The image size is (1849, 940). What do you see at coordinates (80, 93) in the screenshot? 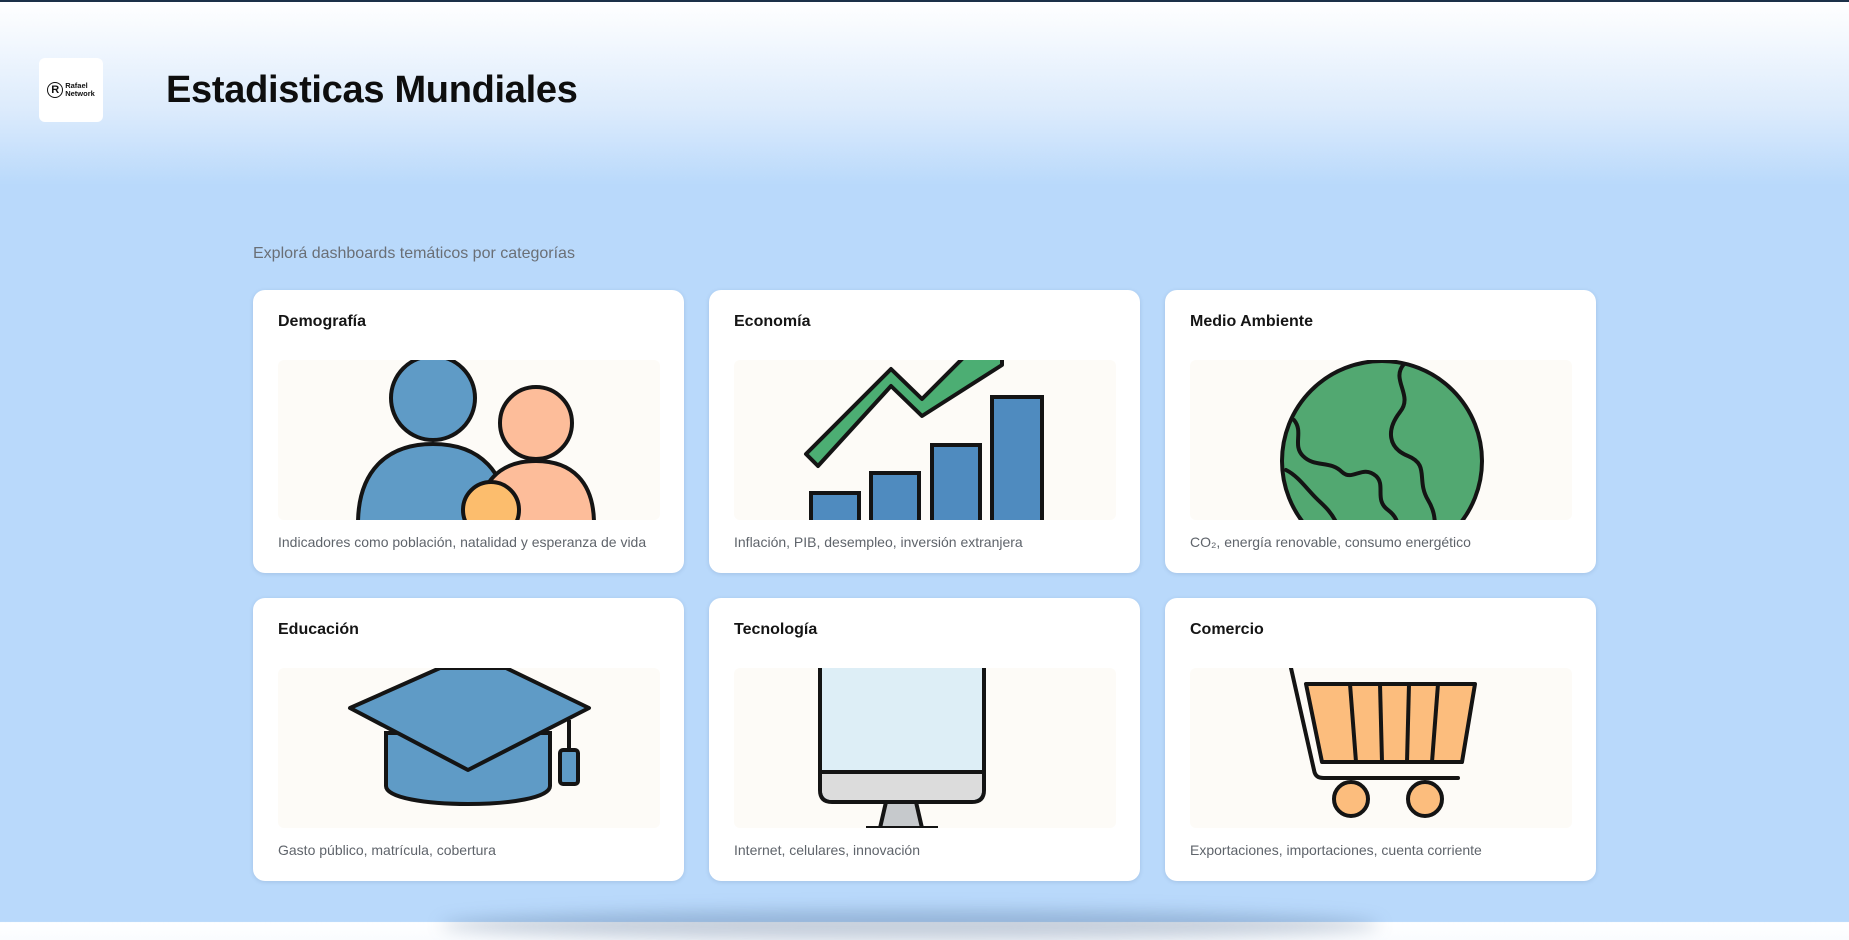
I see `logo-line-2: Network` at bounding box center [80, 93].